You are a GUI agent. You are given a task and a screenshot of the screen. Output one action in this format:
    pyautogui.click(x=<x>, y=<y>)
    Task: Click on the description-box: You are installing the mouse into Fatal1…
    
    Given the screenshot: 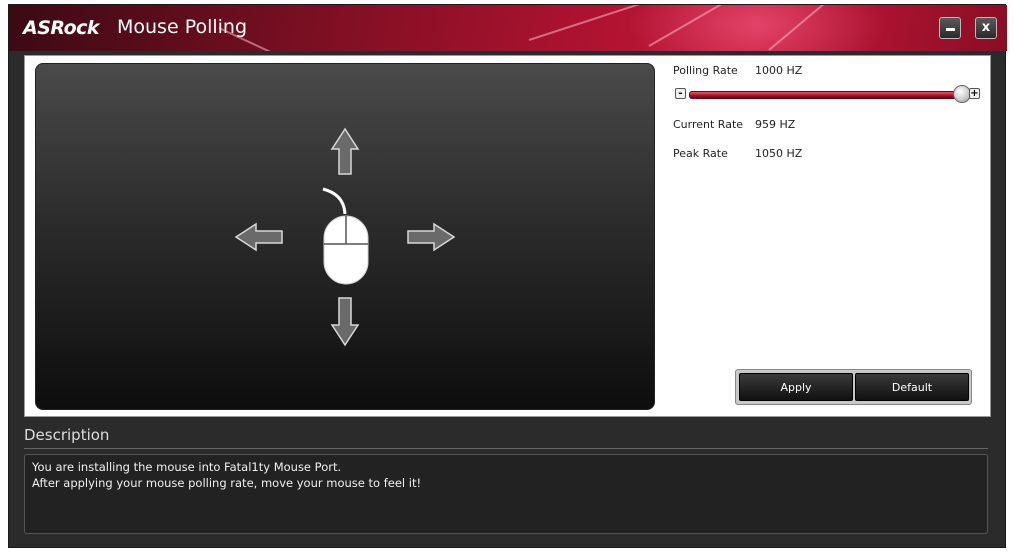 What is the action you would take?
    pyautogui.click(x=506, y=494)
    